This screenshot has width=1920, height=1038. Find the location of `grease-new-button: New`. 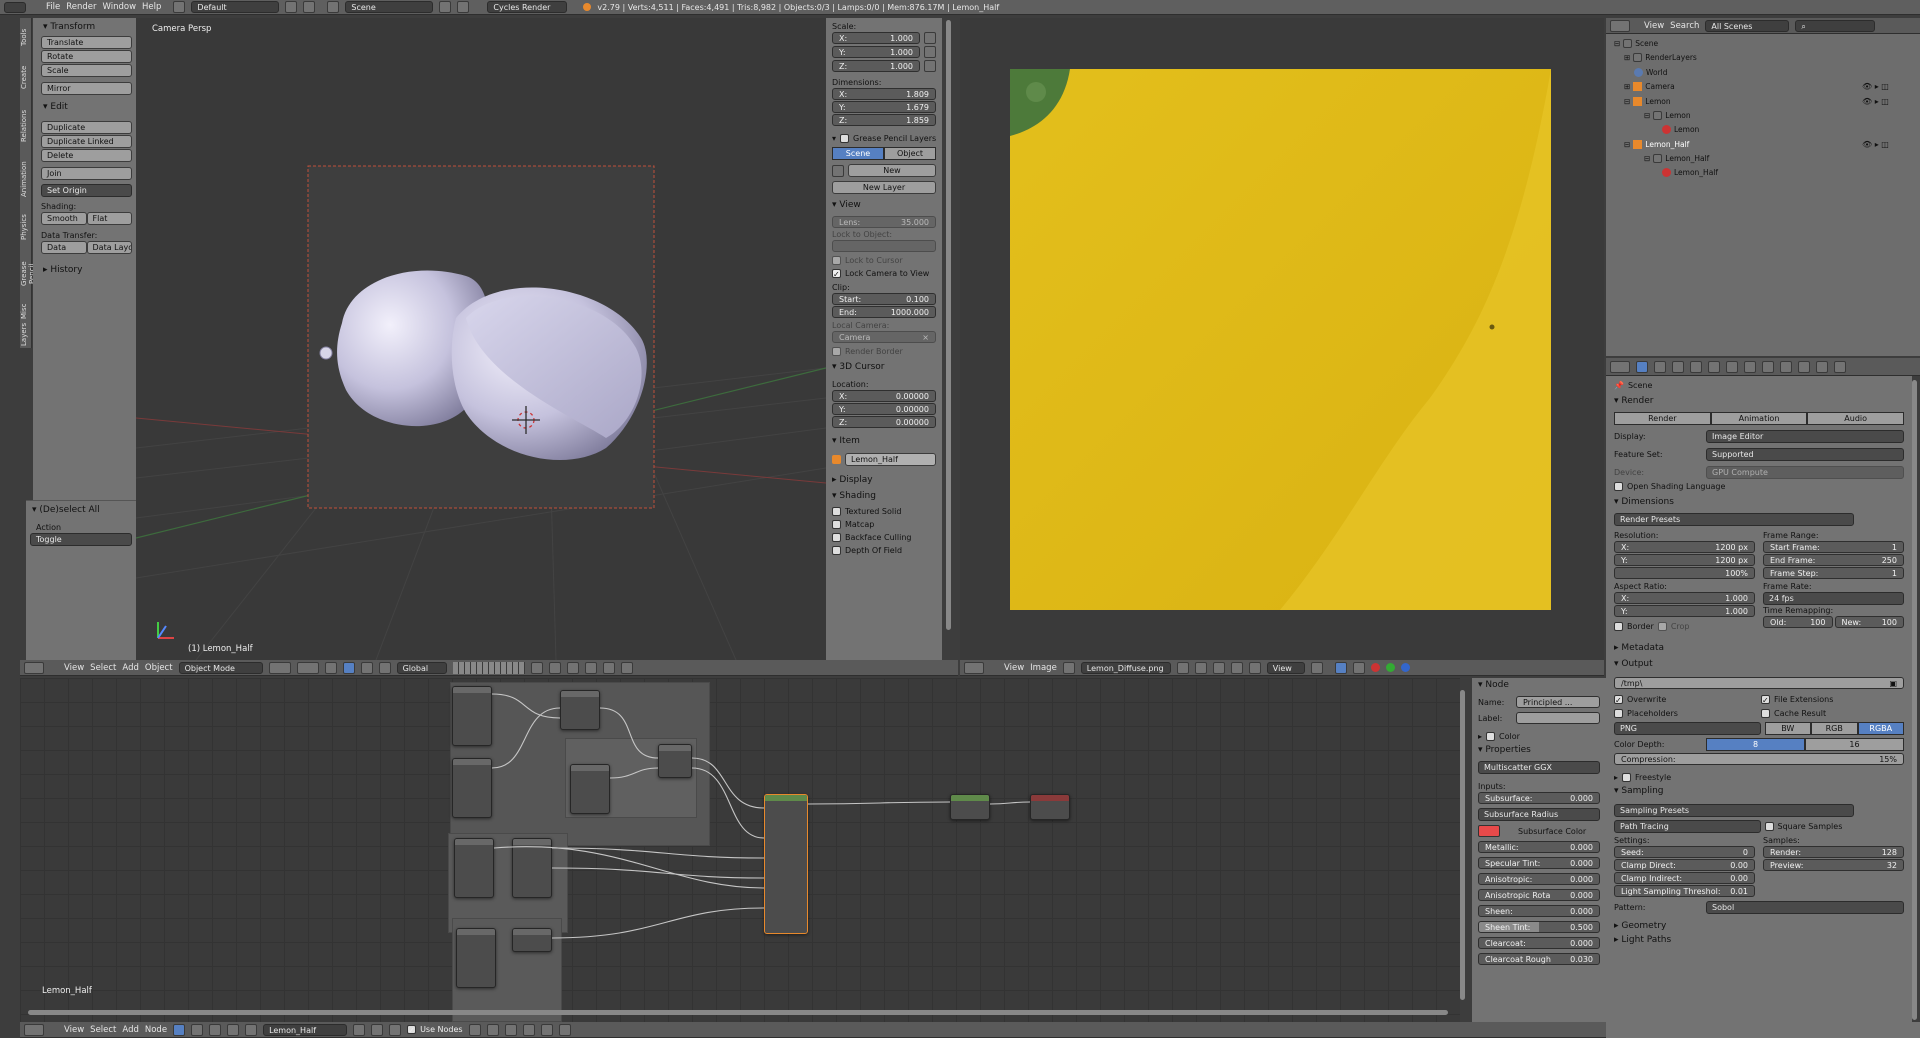

grease-new-button: New is located at coordinates (892, 170).